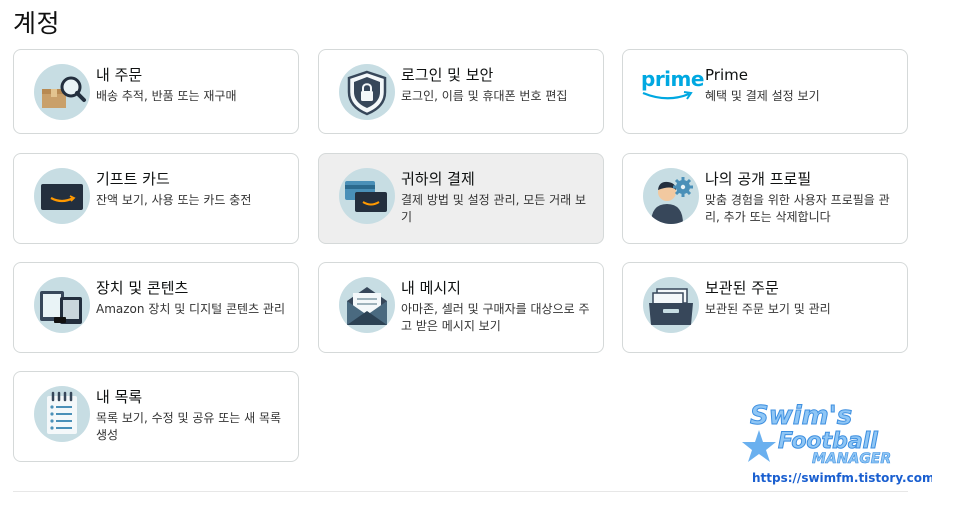 This screenshot has height=506, width=955. I want to click on card-archived-orders: 보관된 주문 보관된 주문 보기 및 관리, so click(765, 307).